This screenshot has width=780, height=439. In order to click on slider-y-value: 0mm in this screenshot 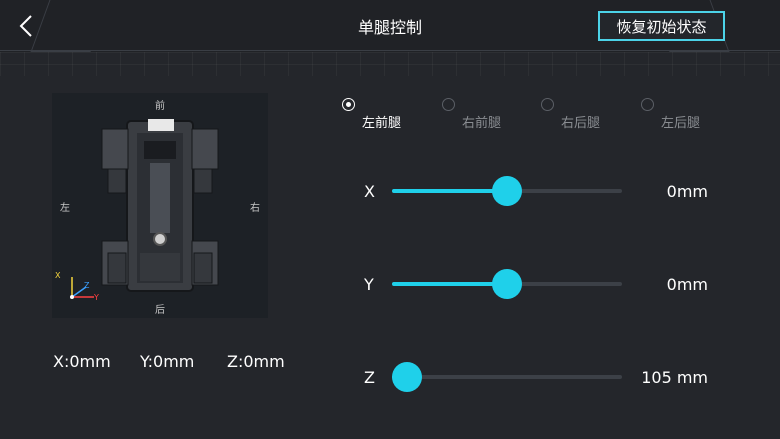, I will do `click(687, 284)`.